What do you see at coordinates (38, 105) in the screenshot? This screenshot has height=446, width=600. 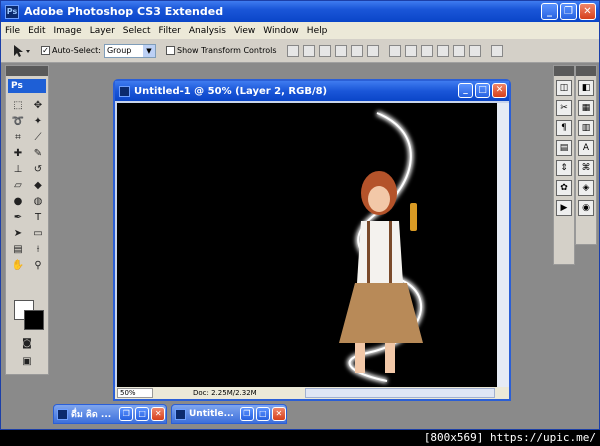 I see `move-tool-icon: ✥` at bounding box center [38, 105].